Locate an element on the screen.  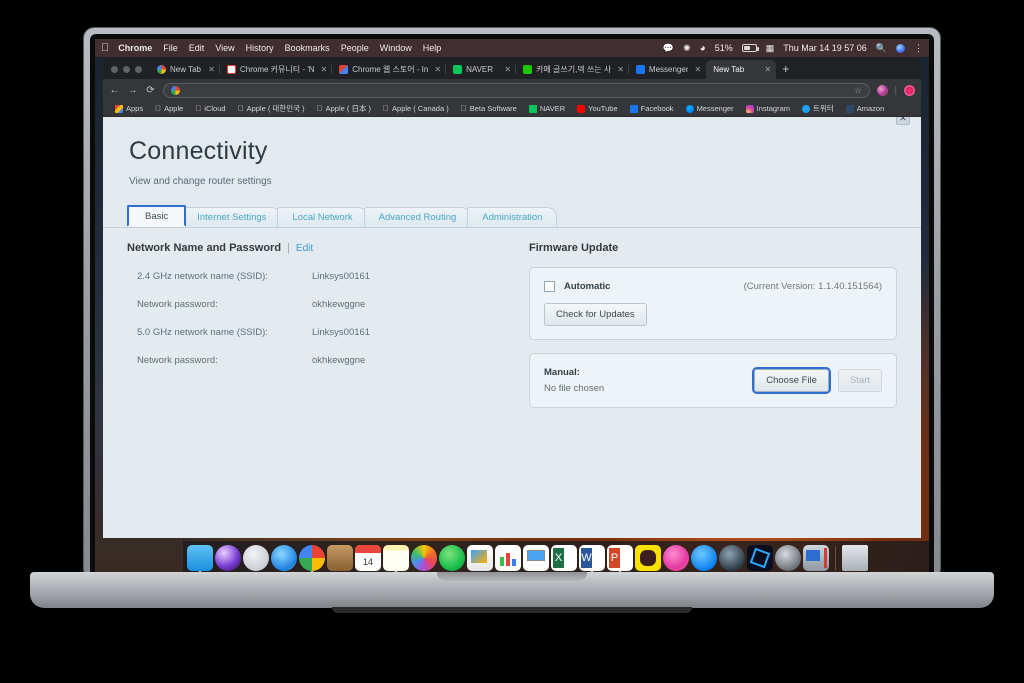
dock-item-notes is located at coordinates (396, 557).